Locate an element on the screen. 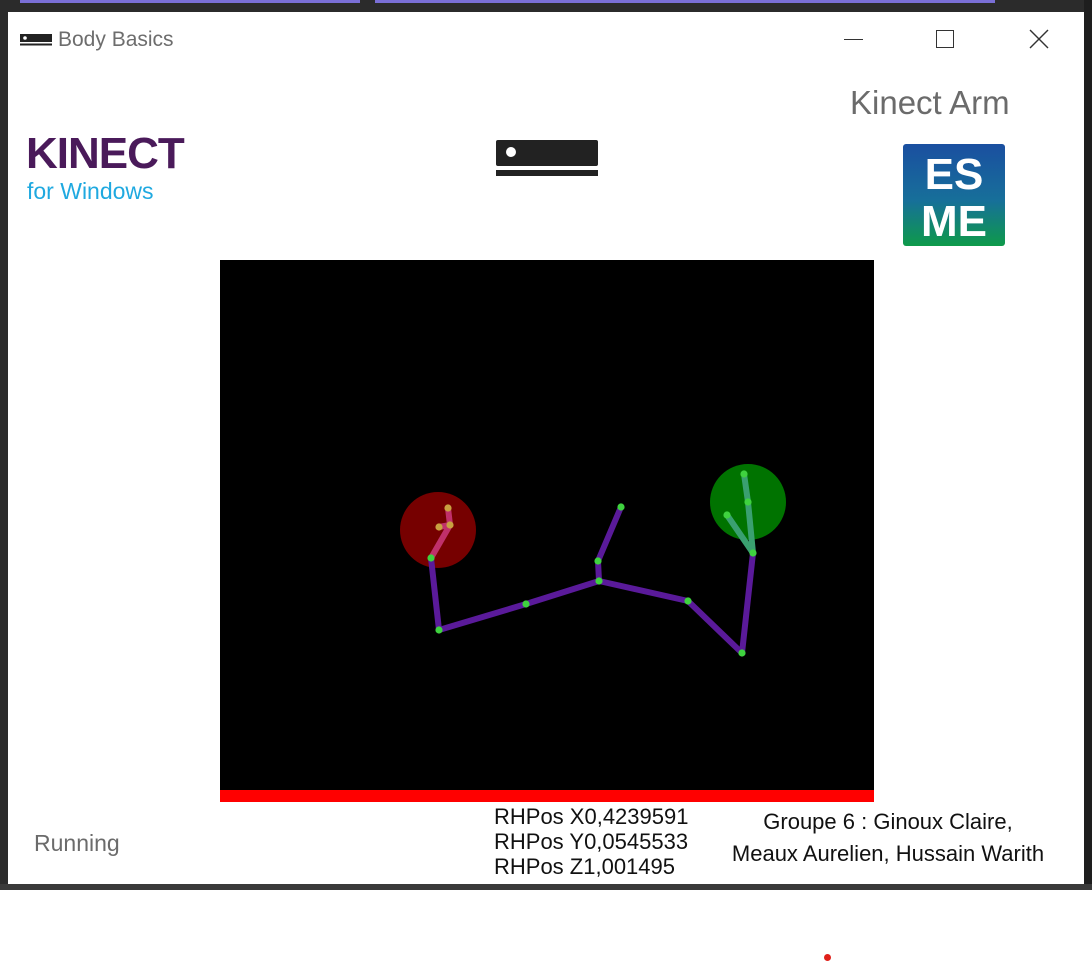 The width and height of the screenshot is (1092, 963). credits-line-1: Groupe 6 : Ginoux Claire, is located at coordinates (888, 821).